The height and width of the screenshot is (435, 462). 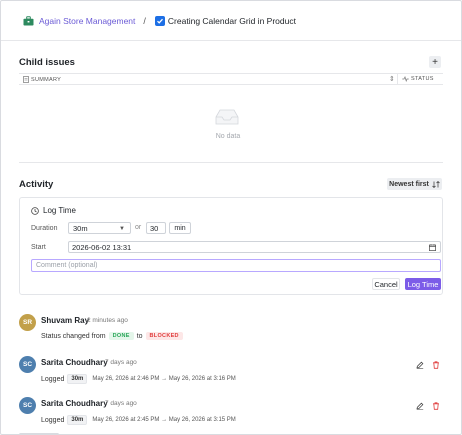 I want to click on pulse-icon, so click(x=405, y=79).